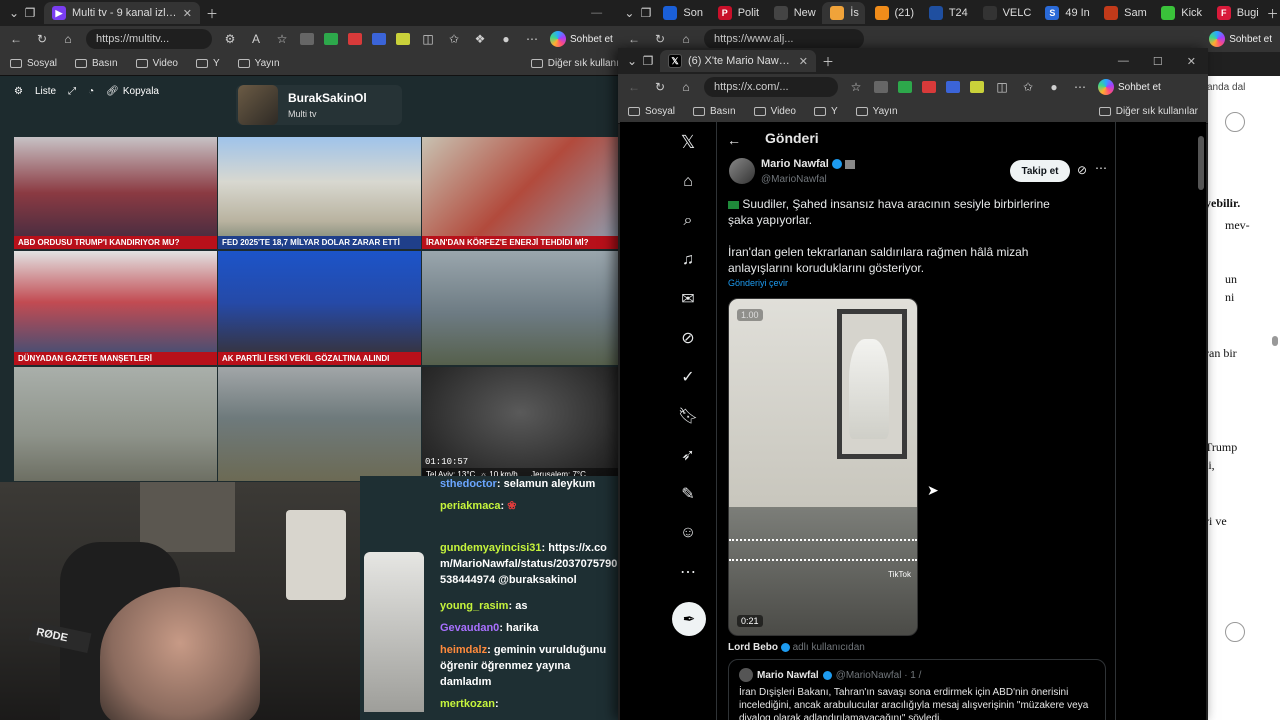 The width and height of the screenshot is (1280, 720). I want to click on articles-icon: ✎, so click(688, 494).